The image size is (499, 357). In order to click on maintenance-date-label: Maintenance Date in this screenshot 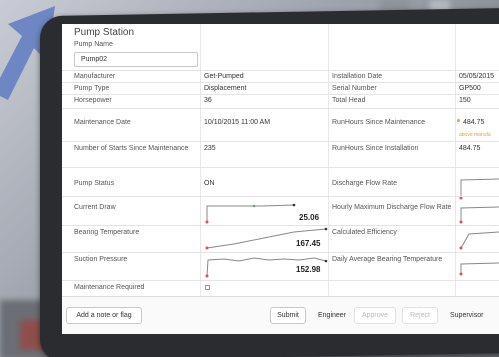, I will do `click(102, 122)`.